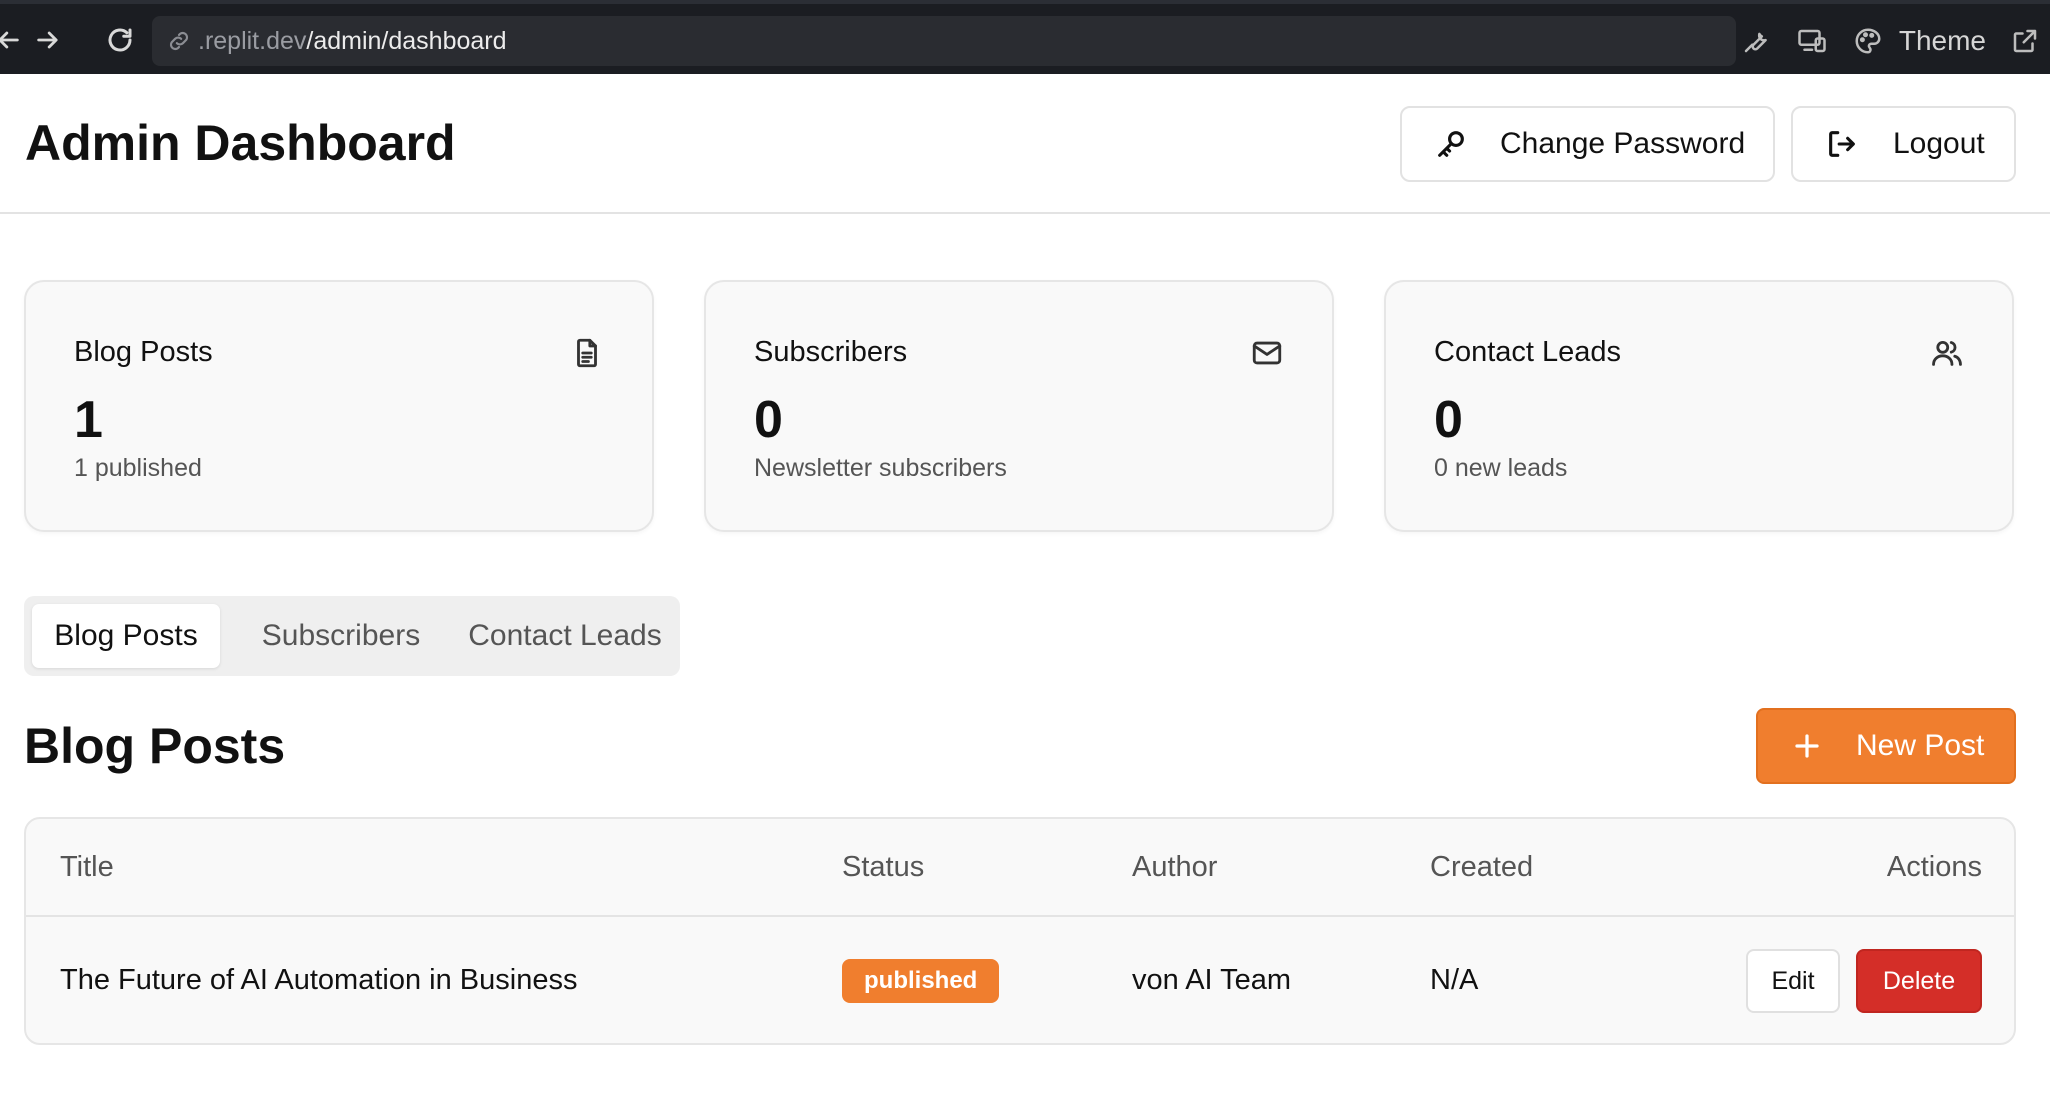 The height and width of the screenshot is (1116, 2050). What do you see at coordinates (921, 981) in the screenshot?
I see `status-badge: published` at bounding box center [921, 981].